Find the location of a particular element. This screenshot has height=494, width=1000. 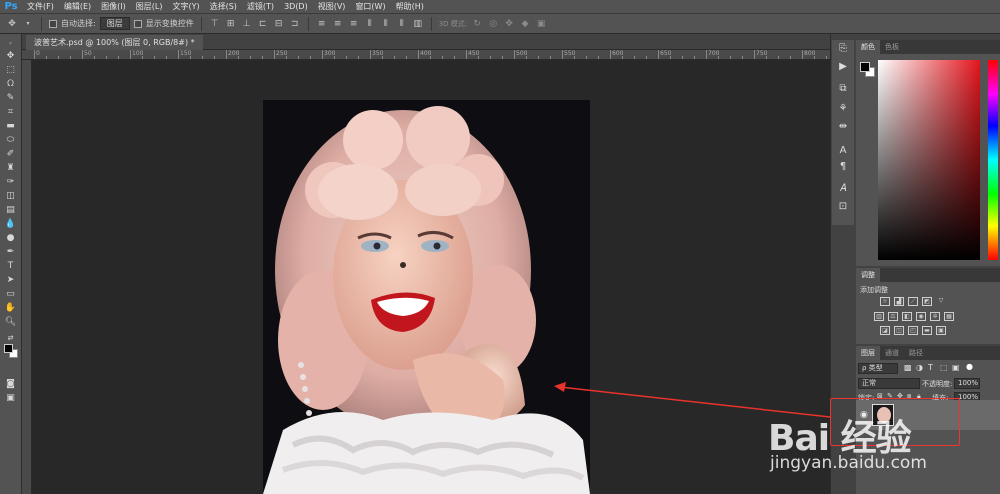

screen-mode-icon: ▣ is located at coordinates (10, 398).